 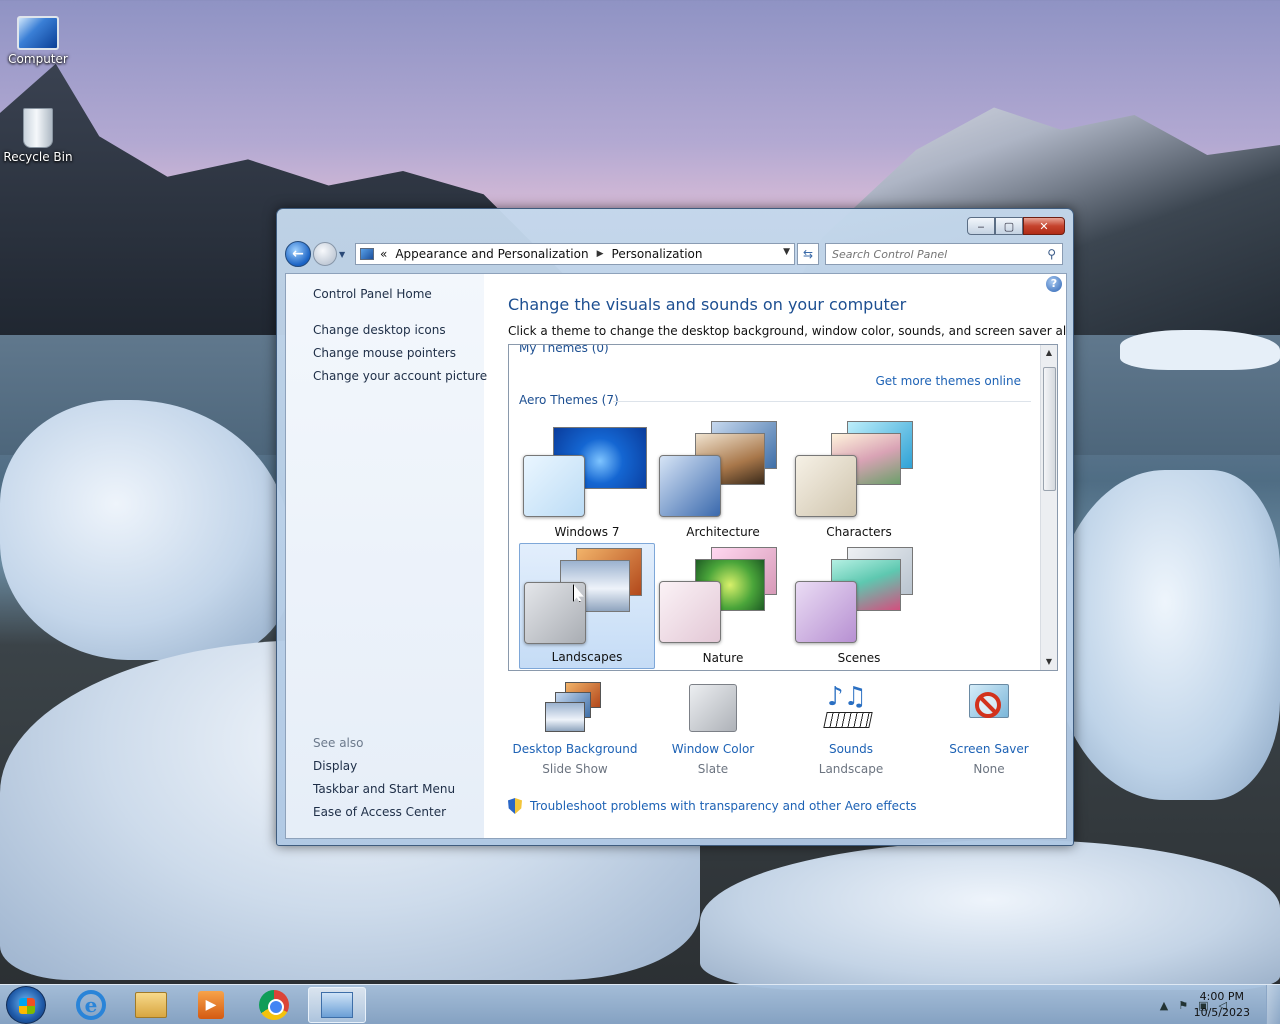 What do you see at coordinates (657, 254) in the screenshot?
I see `breadcrumb-personalization: Personalization` at bounding box center [657, 254].